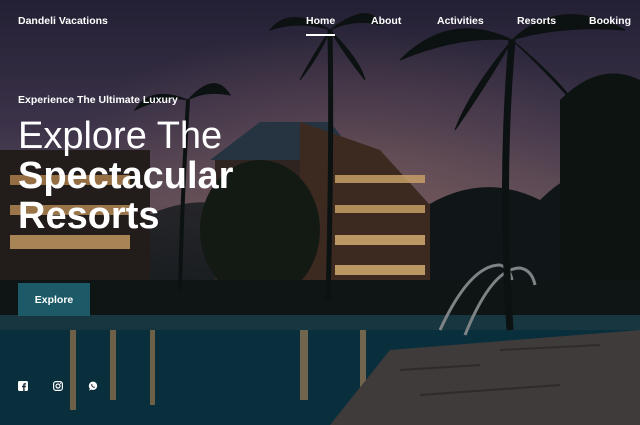 Image resolution: width=640 pixels, height=425 pixels. What do you see at coordinates (89, 216) in the screenshot?
I see `headline-line-3: Resorts` at bounding box center [89, 216].